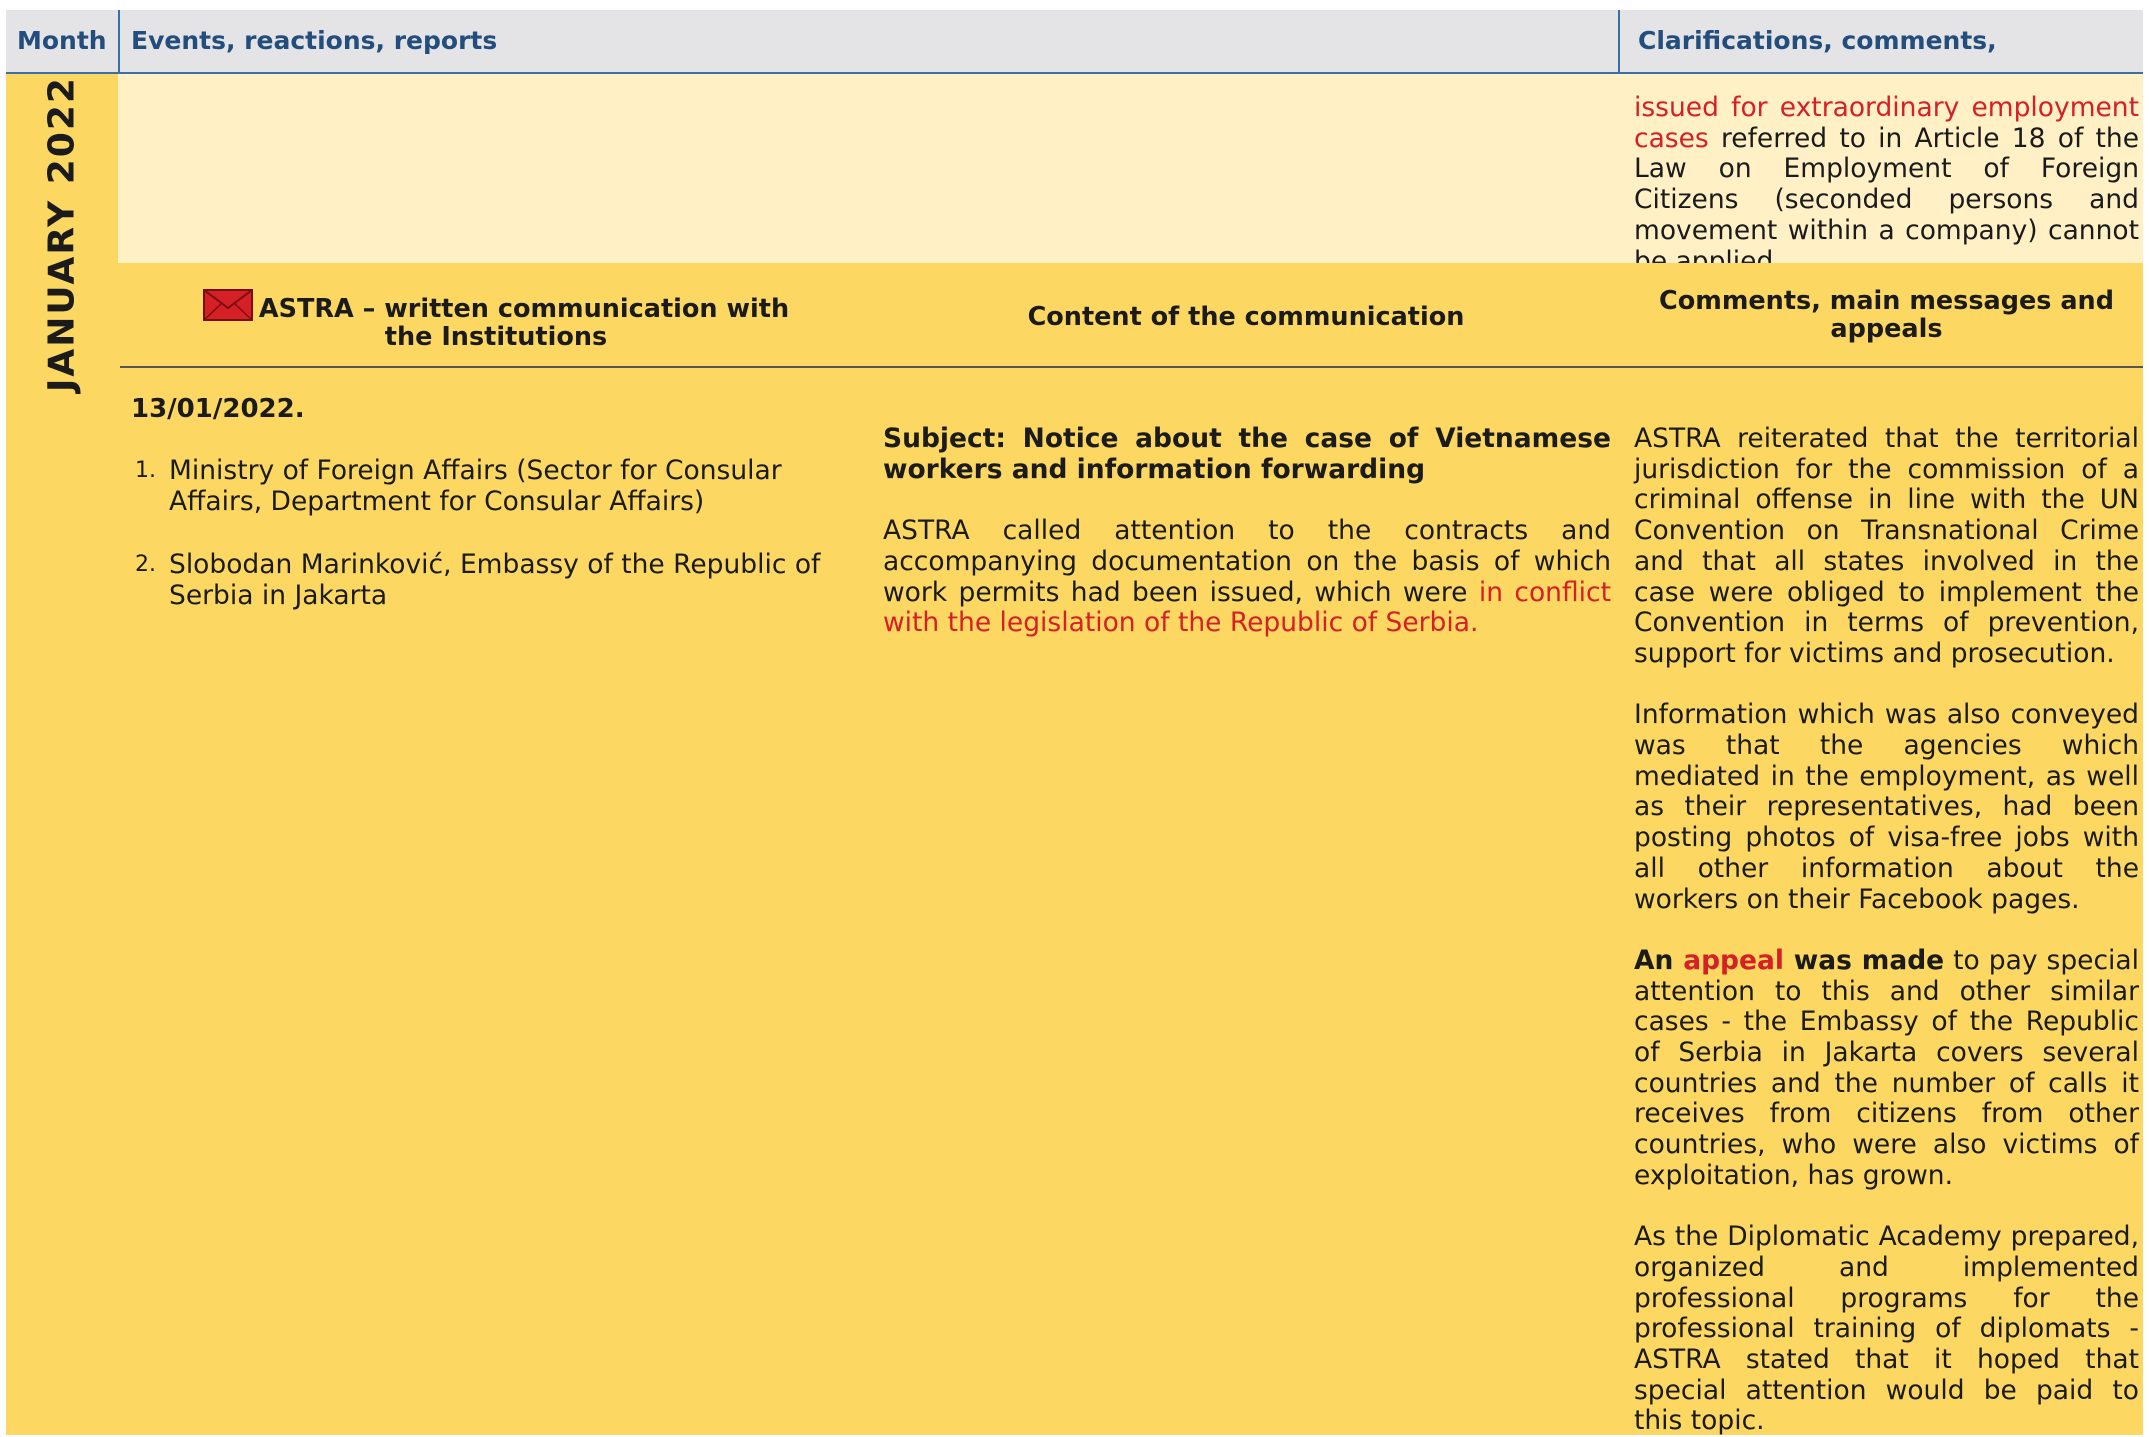 The height and width of the screenshot is (1437, 2149). Describe the element at coordinates (1864, 960) in the screenshot. I see `appeal-bold: was made` at that location.